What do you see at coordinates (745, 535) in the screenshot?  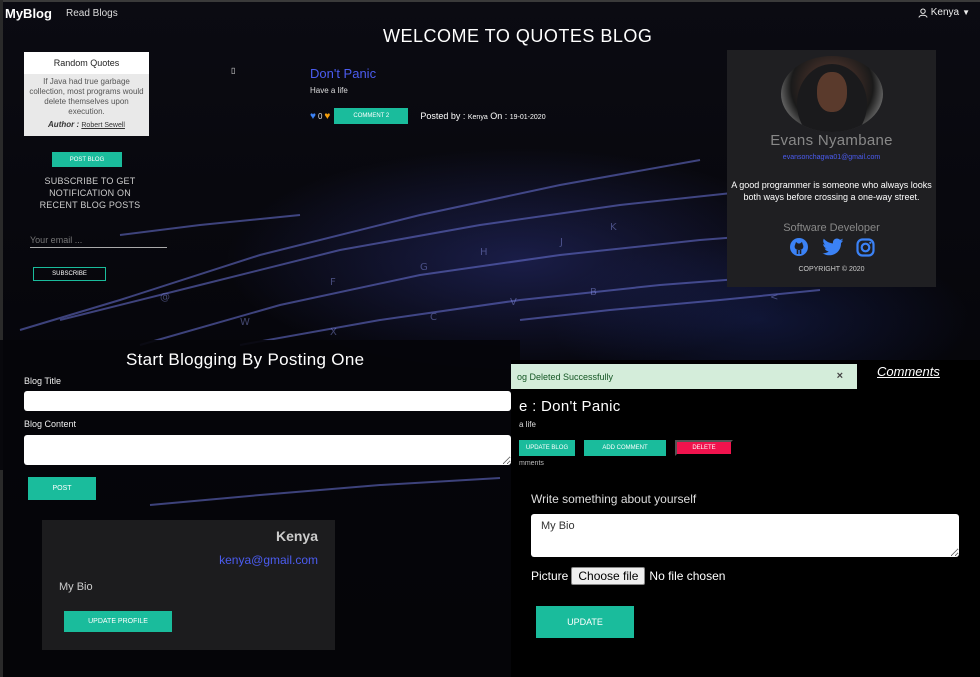 I see `bio-textarea: My Bio` at bounding box center [745, 535].